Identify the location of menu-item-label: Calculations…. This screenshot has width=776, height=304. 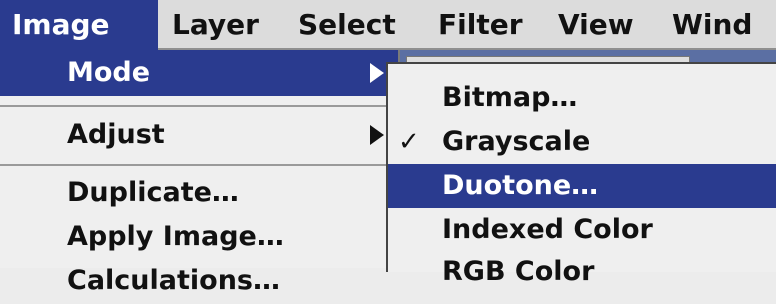
(173, 280).